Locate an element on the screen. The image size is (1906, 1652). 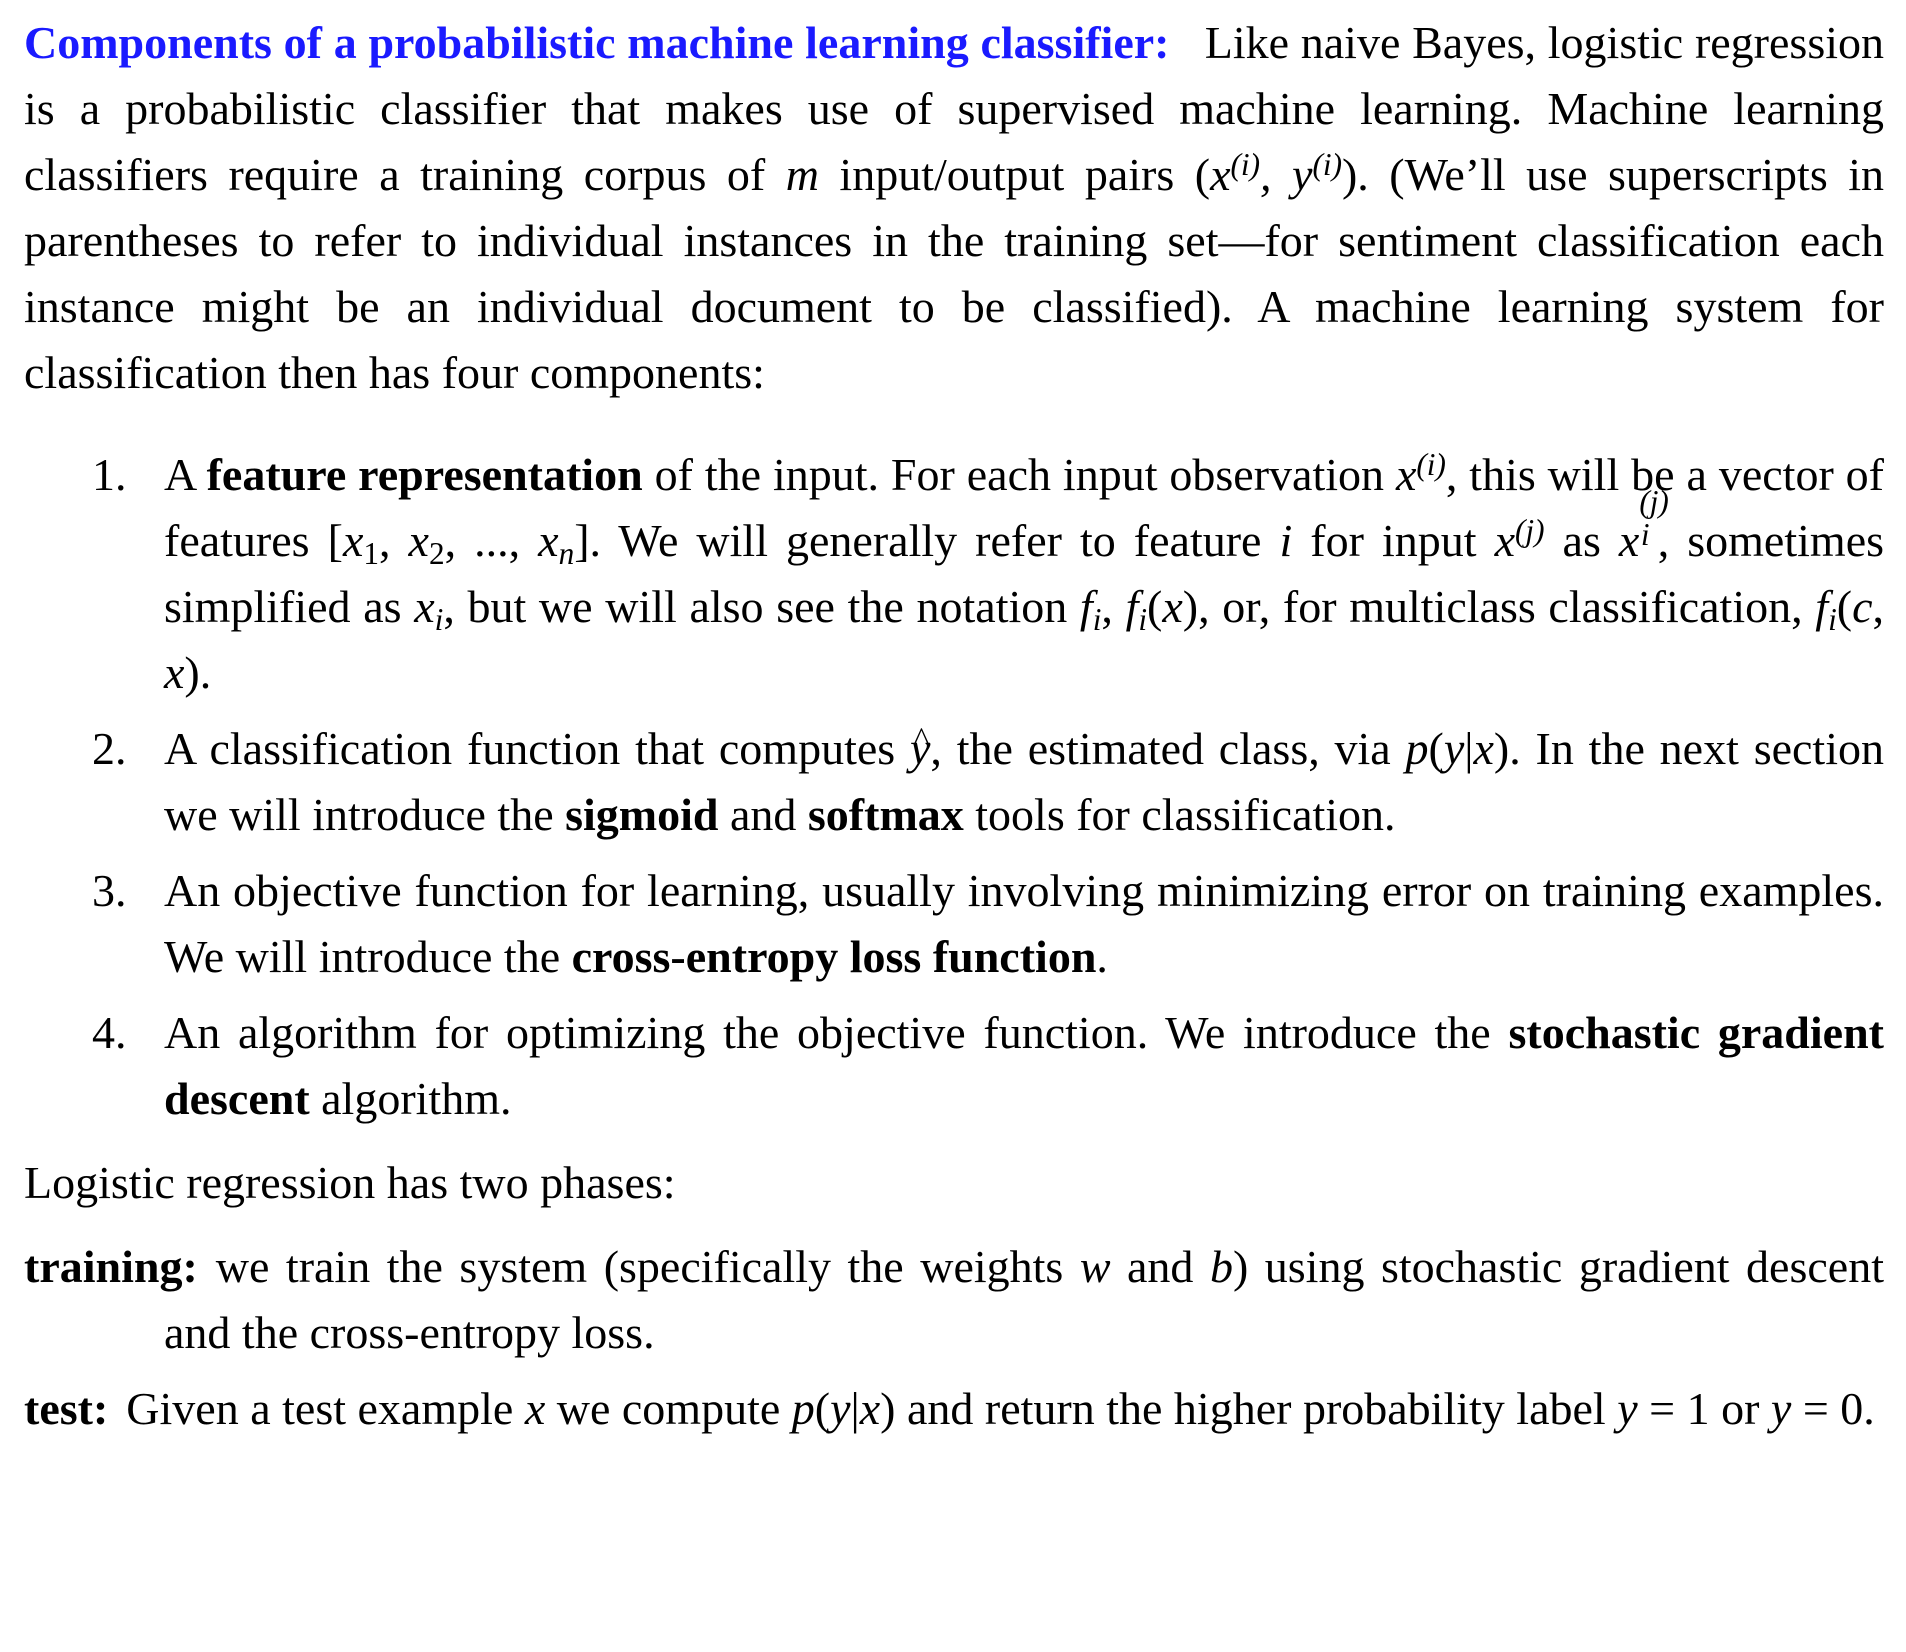
list-number: 3. is located at coordinates (109, 890).